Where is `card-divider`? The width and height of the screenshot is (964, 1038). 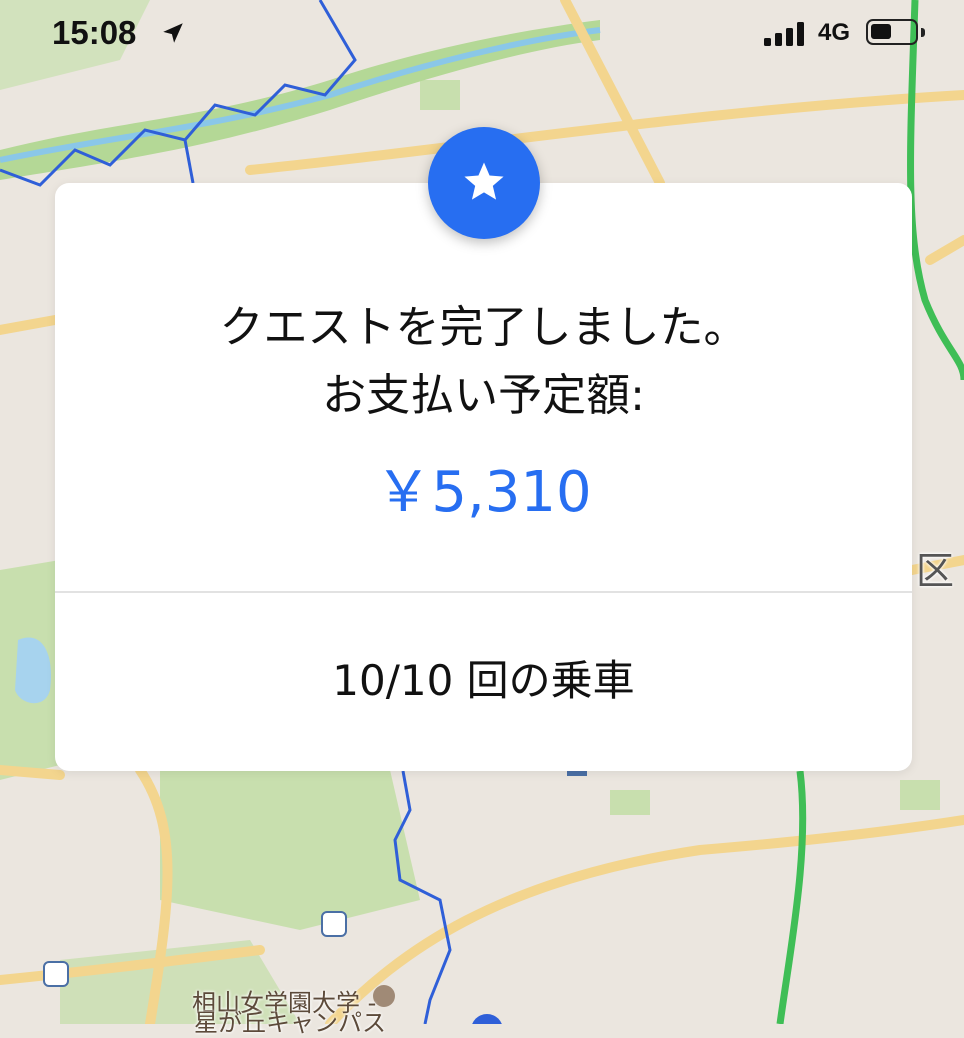 card-divider is located at coordinates (483, 592).